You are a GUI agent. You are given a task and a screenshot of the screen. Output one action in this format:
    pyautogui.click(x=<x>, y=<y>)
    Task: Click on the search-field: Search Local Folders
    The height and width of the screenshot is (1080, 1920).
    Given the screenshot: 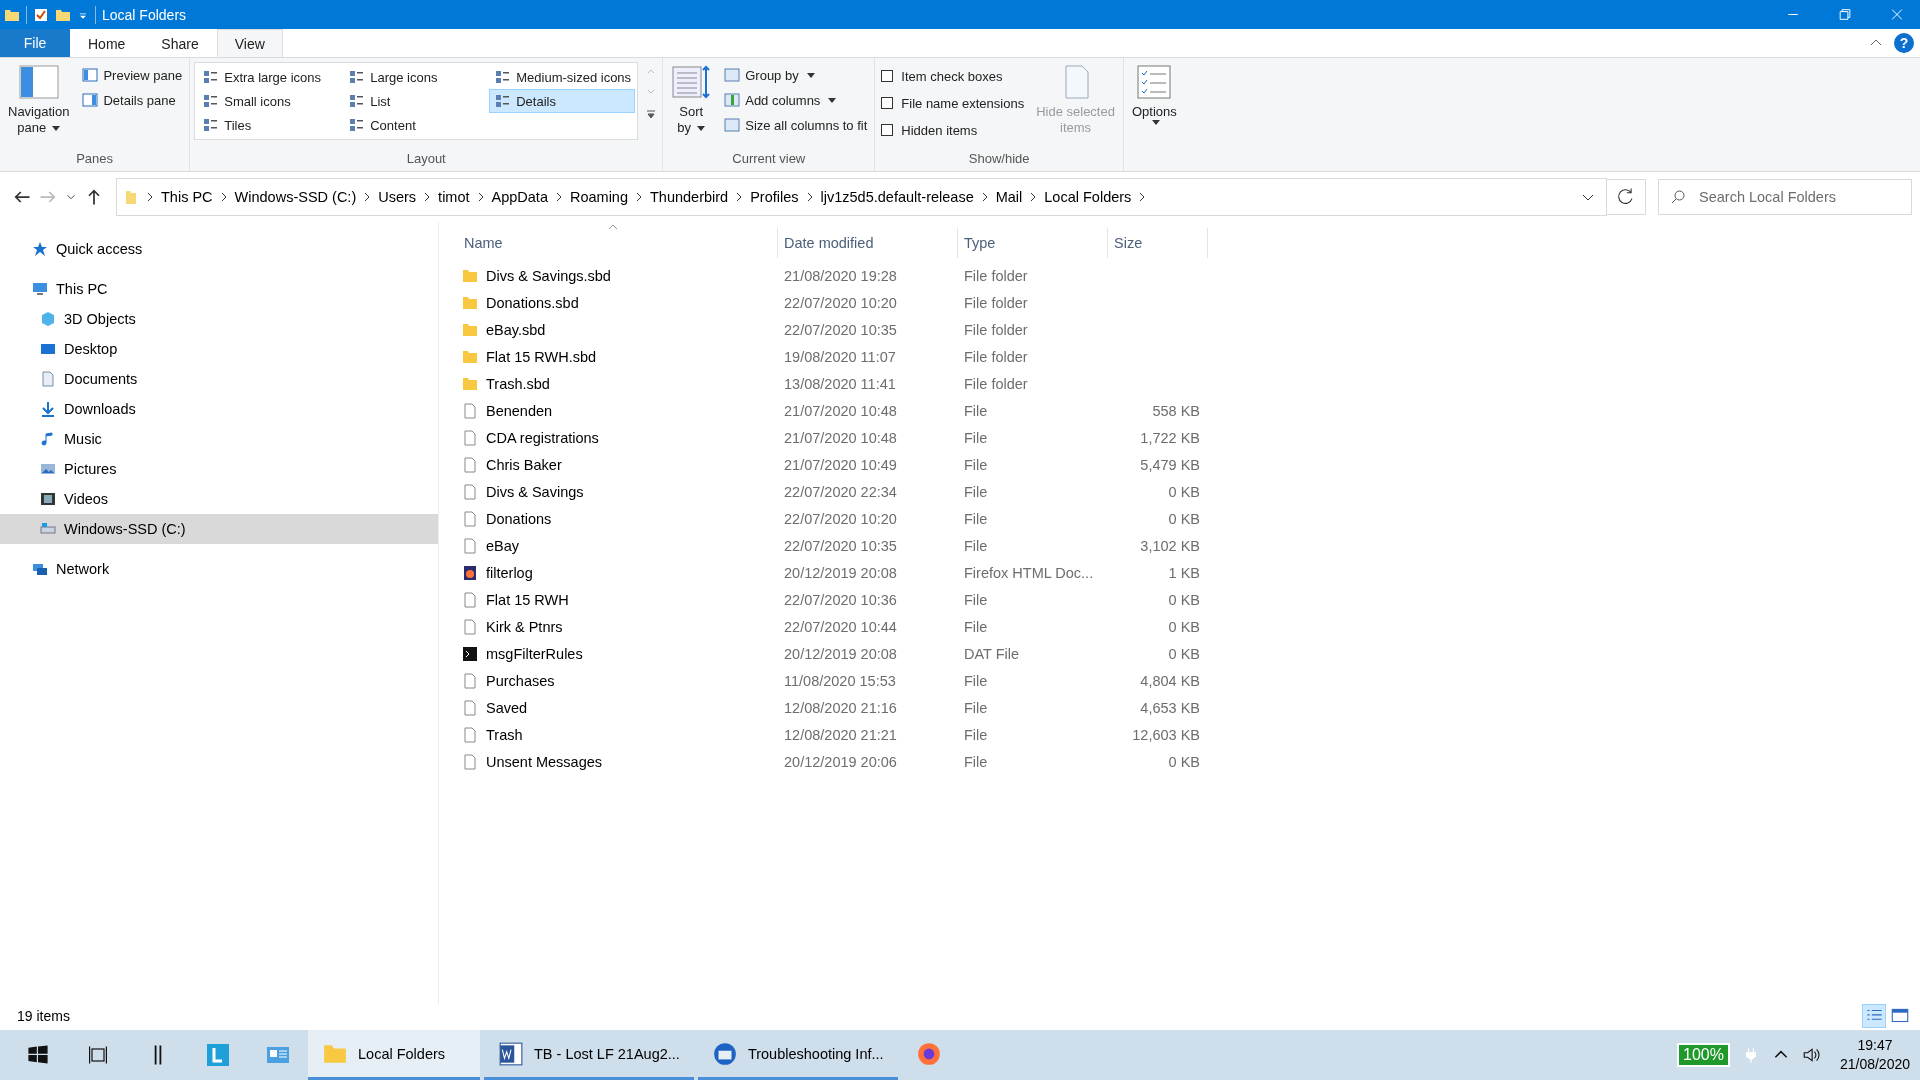 What is the action you would take?
    pyautogui.click(x=1785, y=197)
    